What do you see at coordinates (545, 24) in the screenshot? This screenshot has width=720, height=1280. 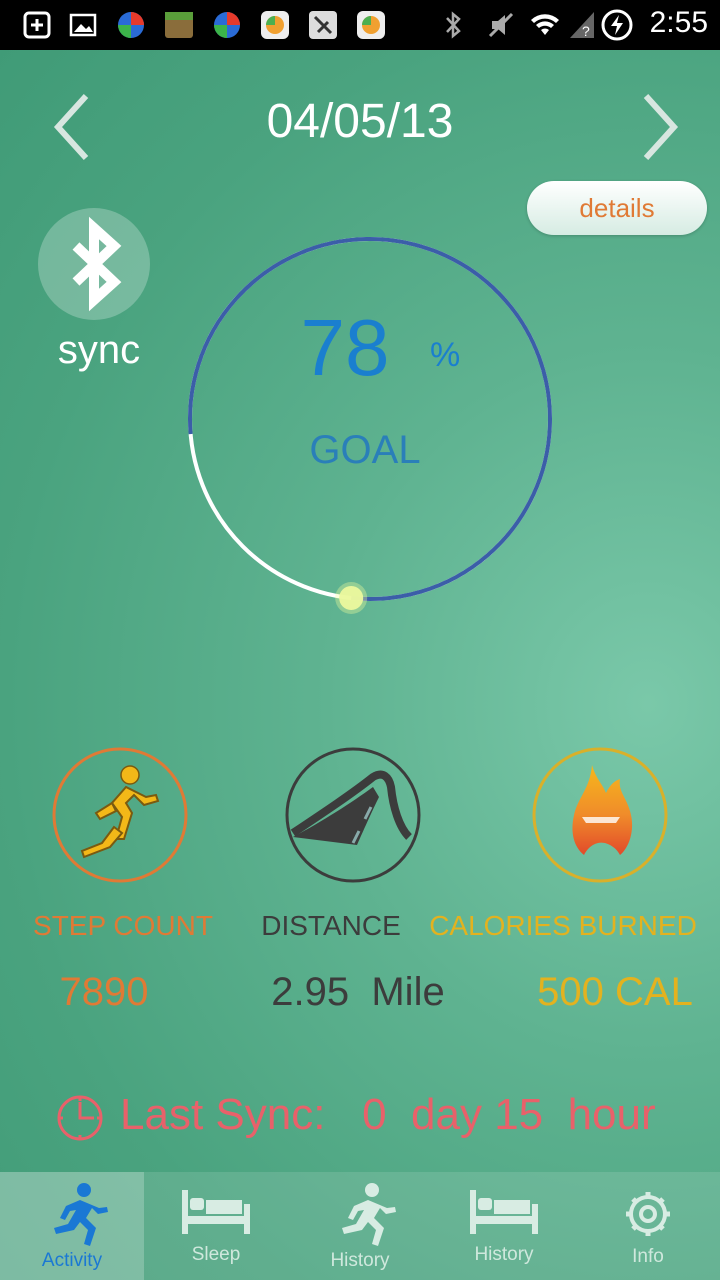 I see `wifi-icon` at bounding box center [545, 24].